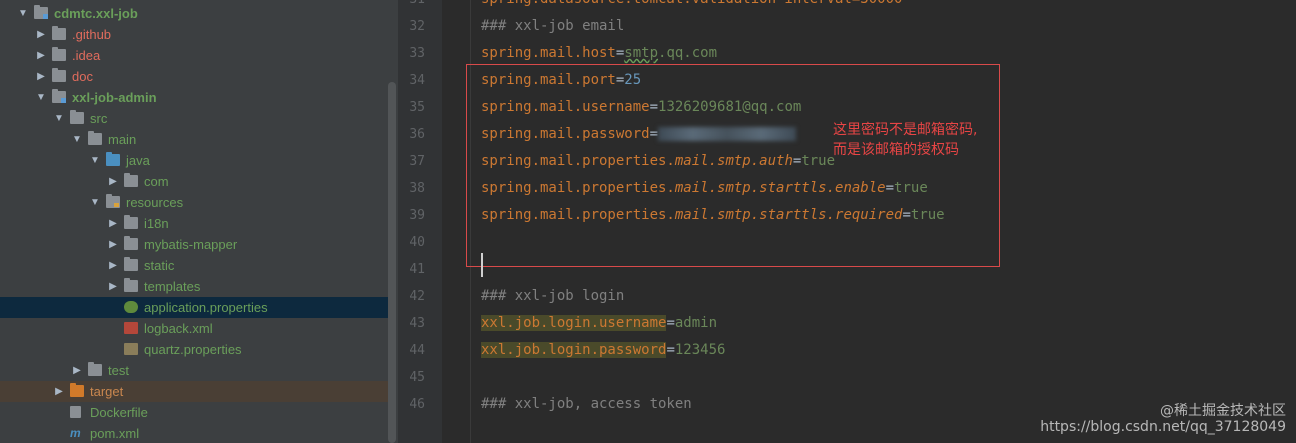 The height and width of the screenshot is (443, 1296). What do you see at coordinates (417, 107) in the screenshot?
I see `line-number: 35` at bounding box center [417, 107].